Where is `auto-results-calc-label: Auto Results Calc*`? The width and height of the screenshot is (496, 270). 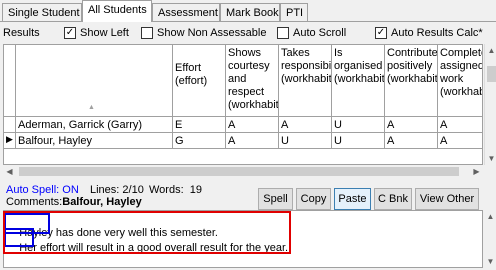 auto-results-calc-label: Auto Results Calc* is located at coordinates (437, 33).